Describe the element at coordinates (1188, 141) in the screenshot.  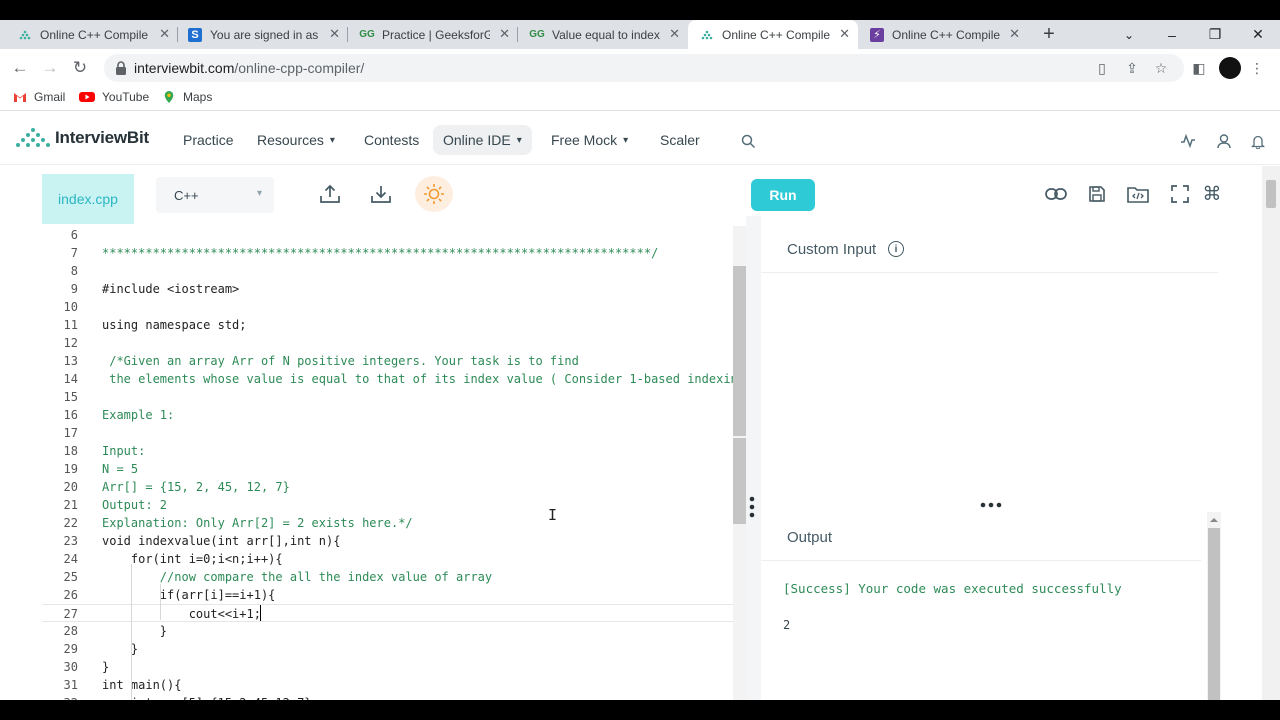
I see `activity-icon` at that location.